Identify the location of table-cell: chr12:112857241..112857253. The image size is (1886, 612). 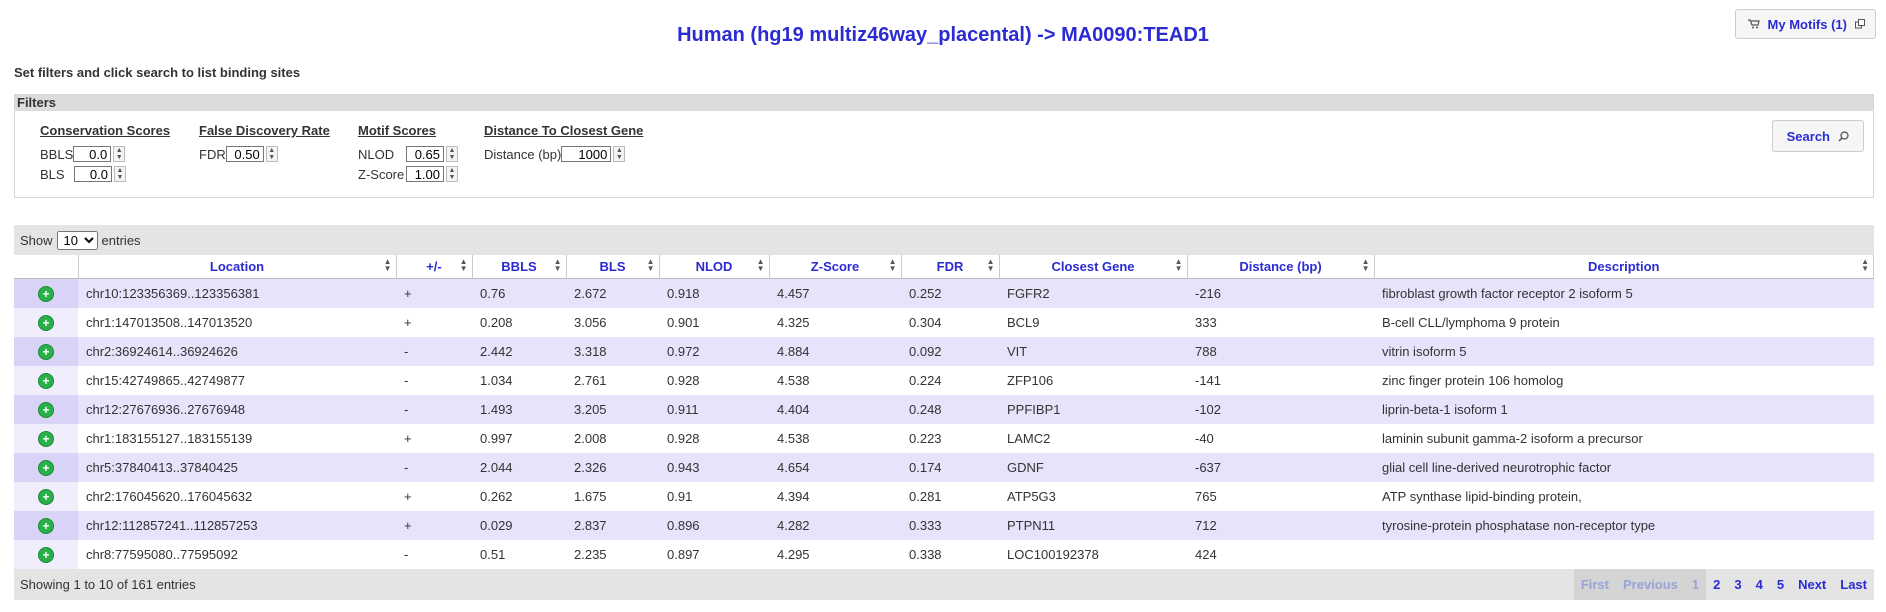
(237, 525).